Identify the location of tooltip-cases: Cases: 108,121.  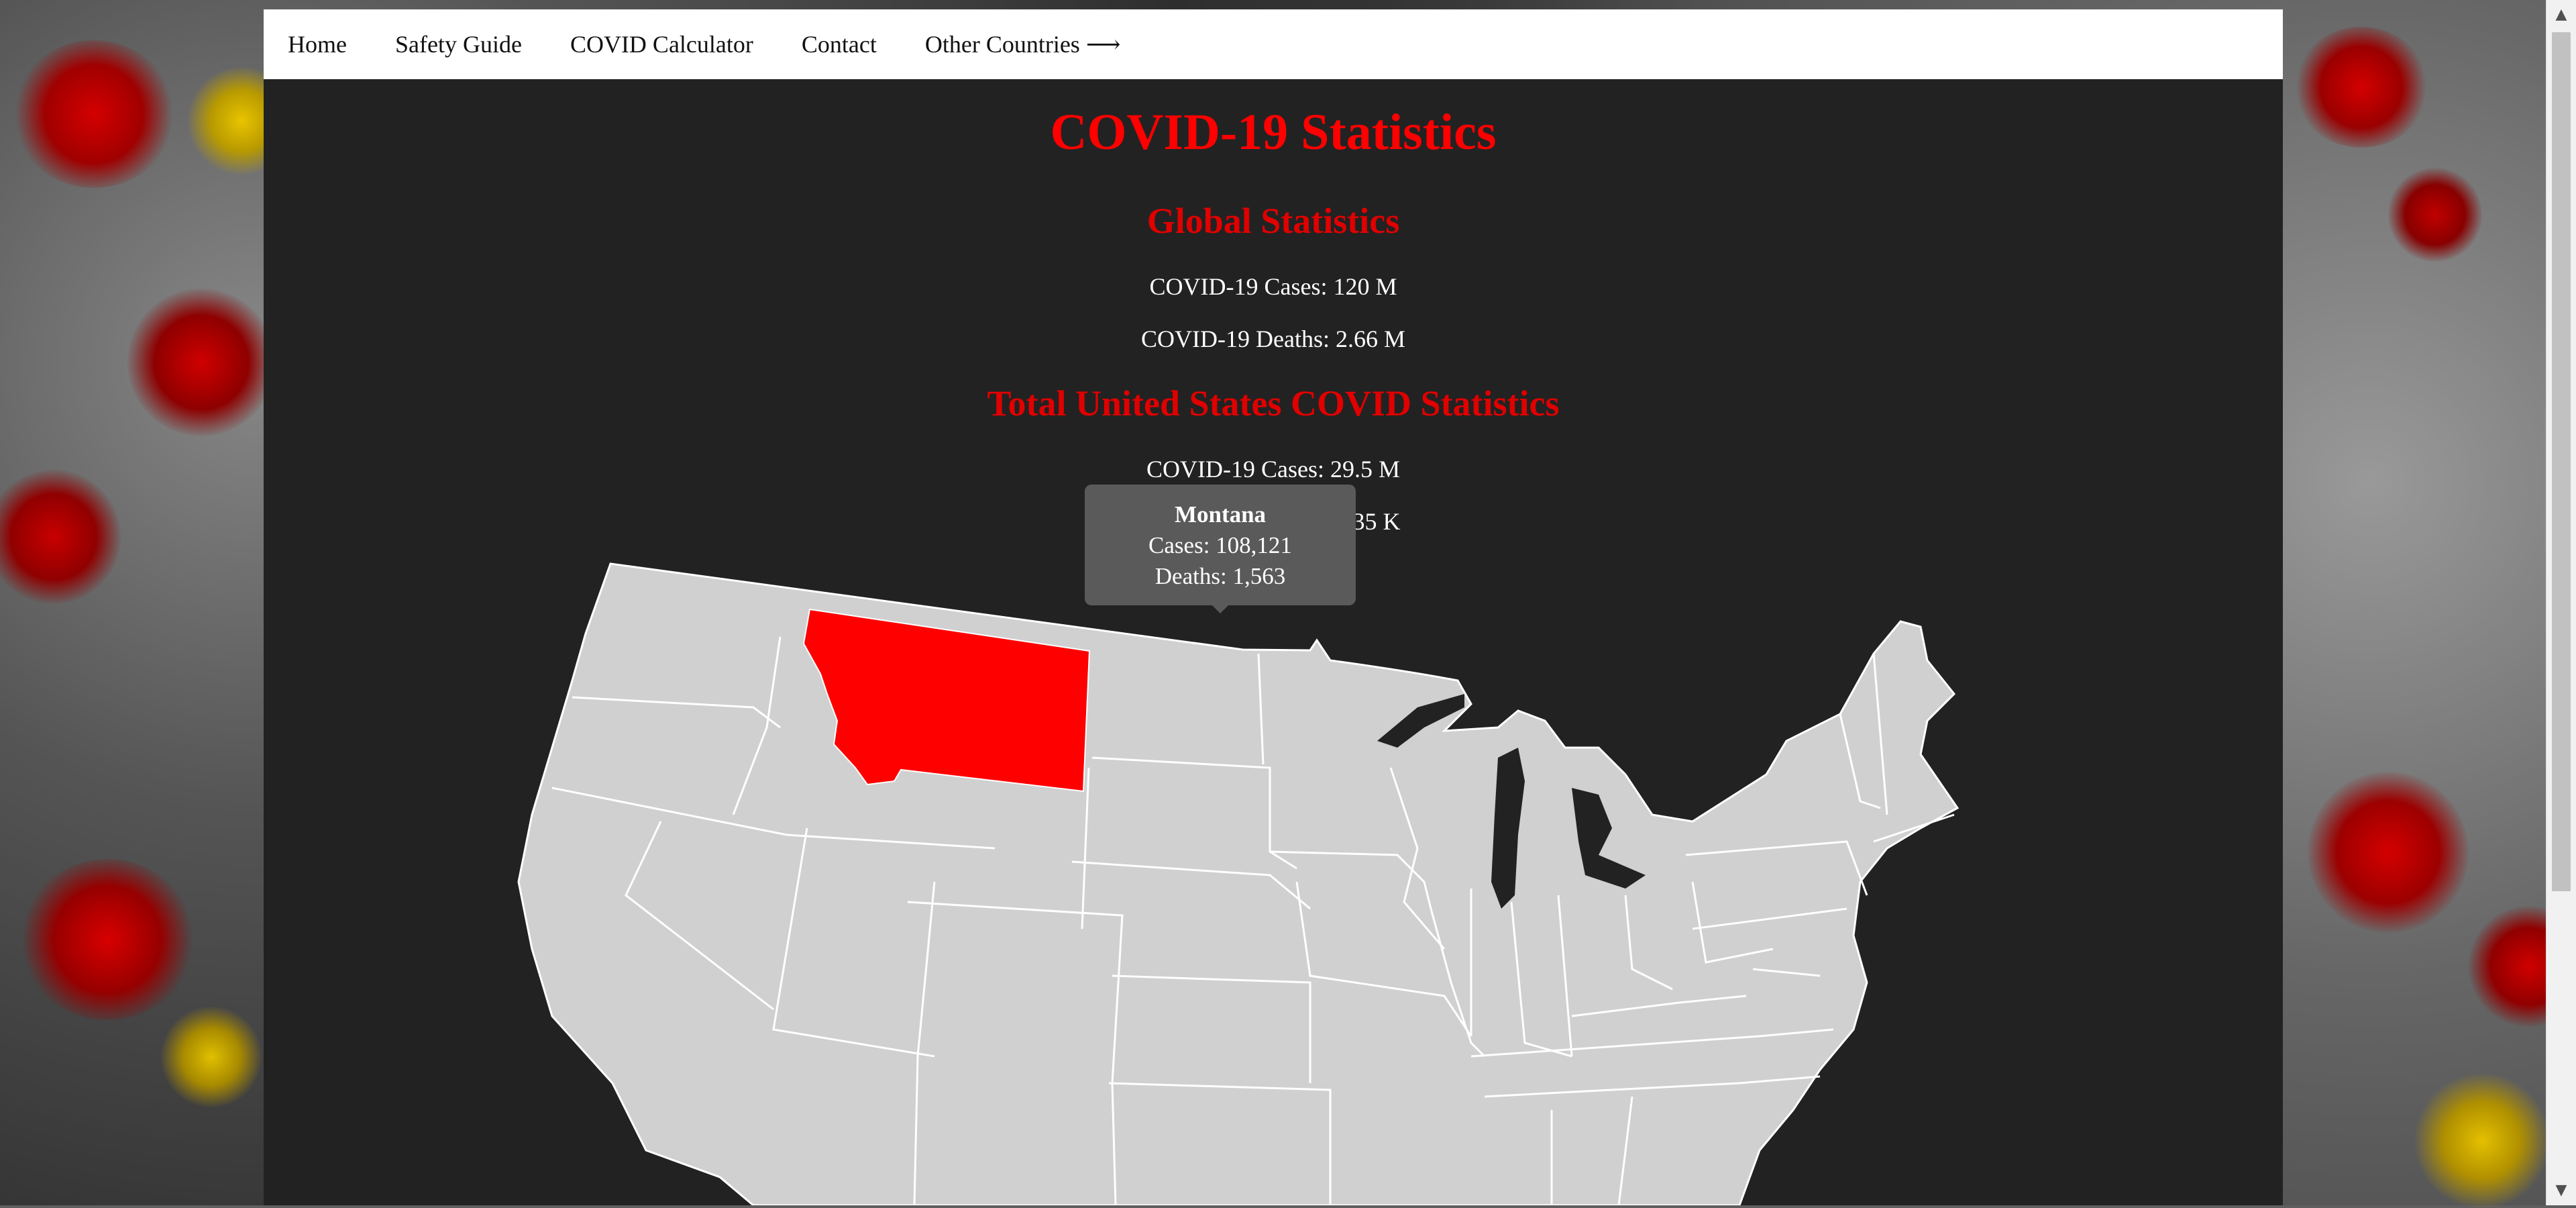
(1220, 545).